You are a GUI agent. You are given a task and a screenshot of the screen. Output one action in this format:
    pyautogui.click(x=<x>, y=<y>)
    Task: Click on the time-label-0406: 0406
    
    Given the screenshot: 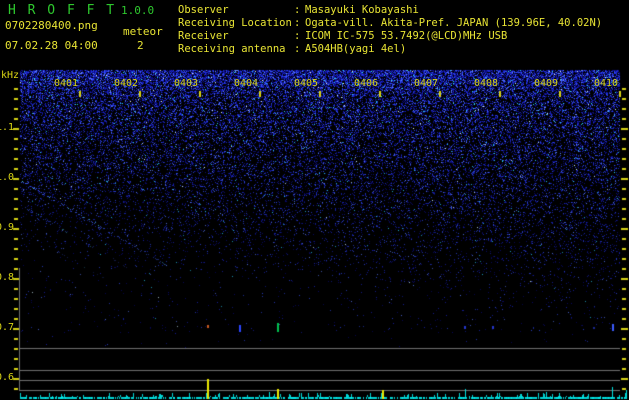 What is the action you would take?
    pyautogui.click(x=366, y=83)
    